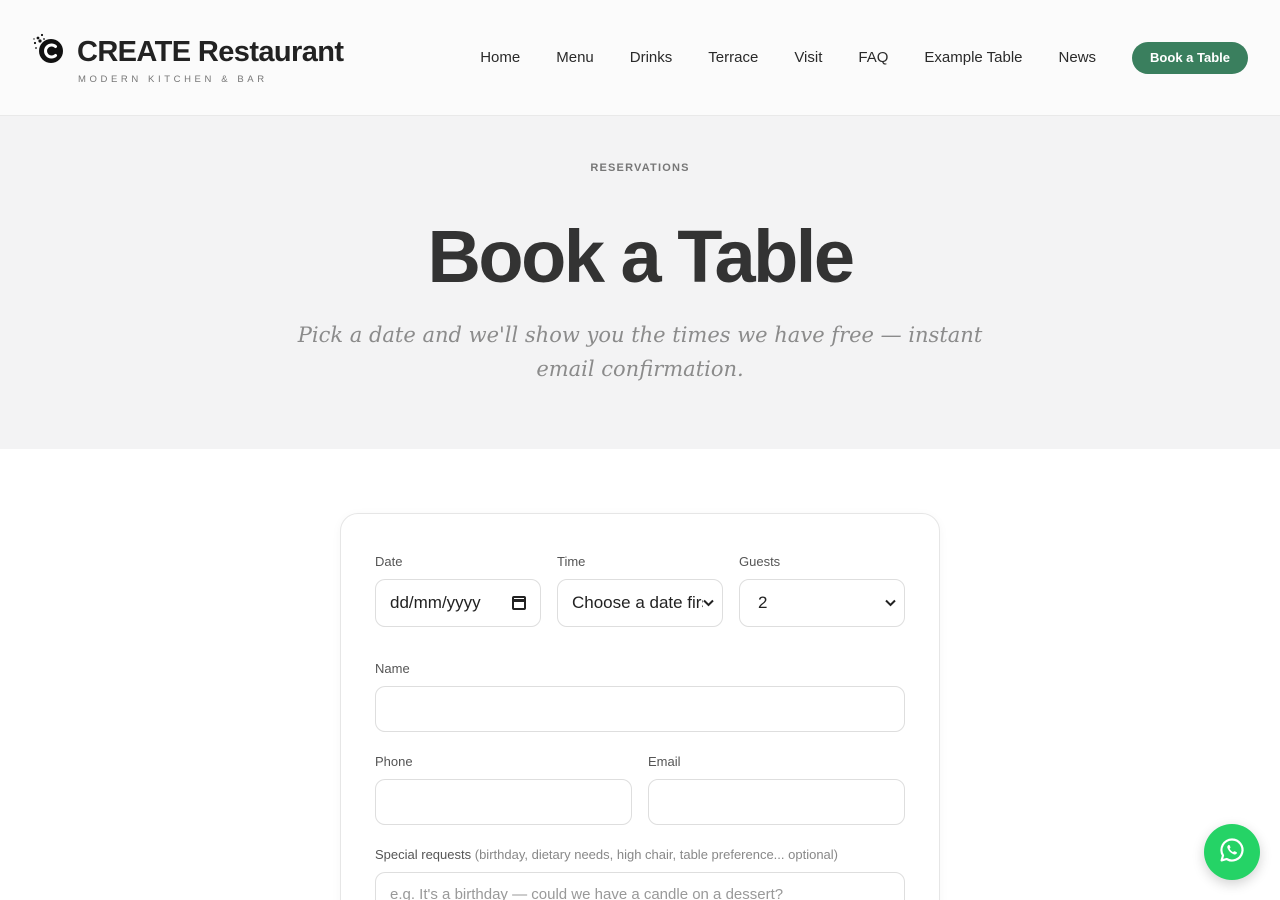  What do you see at coordinates (389, 561) in the screenshot?
I see `date-label: Date` at bounding box center [389, 561].